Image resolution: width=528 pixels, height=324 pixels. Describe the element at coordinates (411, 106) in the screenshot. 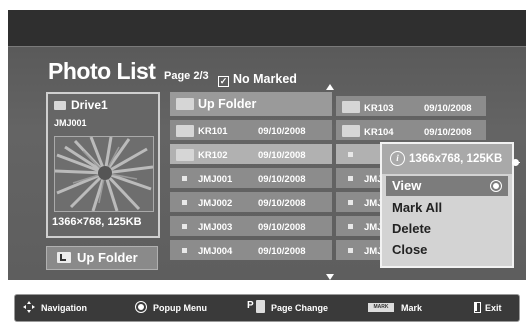

I see `list-item: KR103 09/10/2008` at that location.